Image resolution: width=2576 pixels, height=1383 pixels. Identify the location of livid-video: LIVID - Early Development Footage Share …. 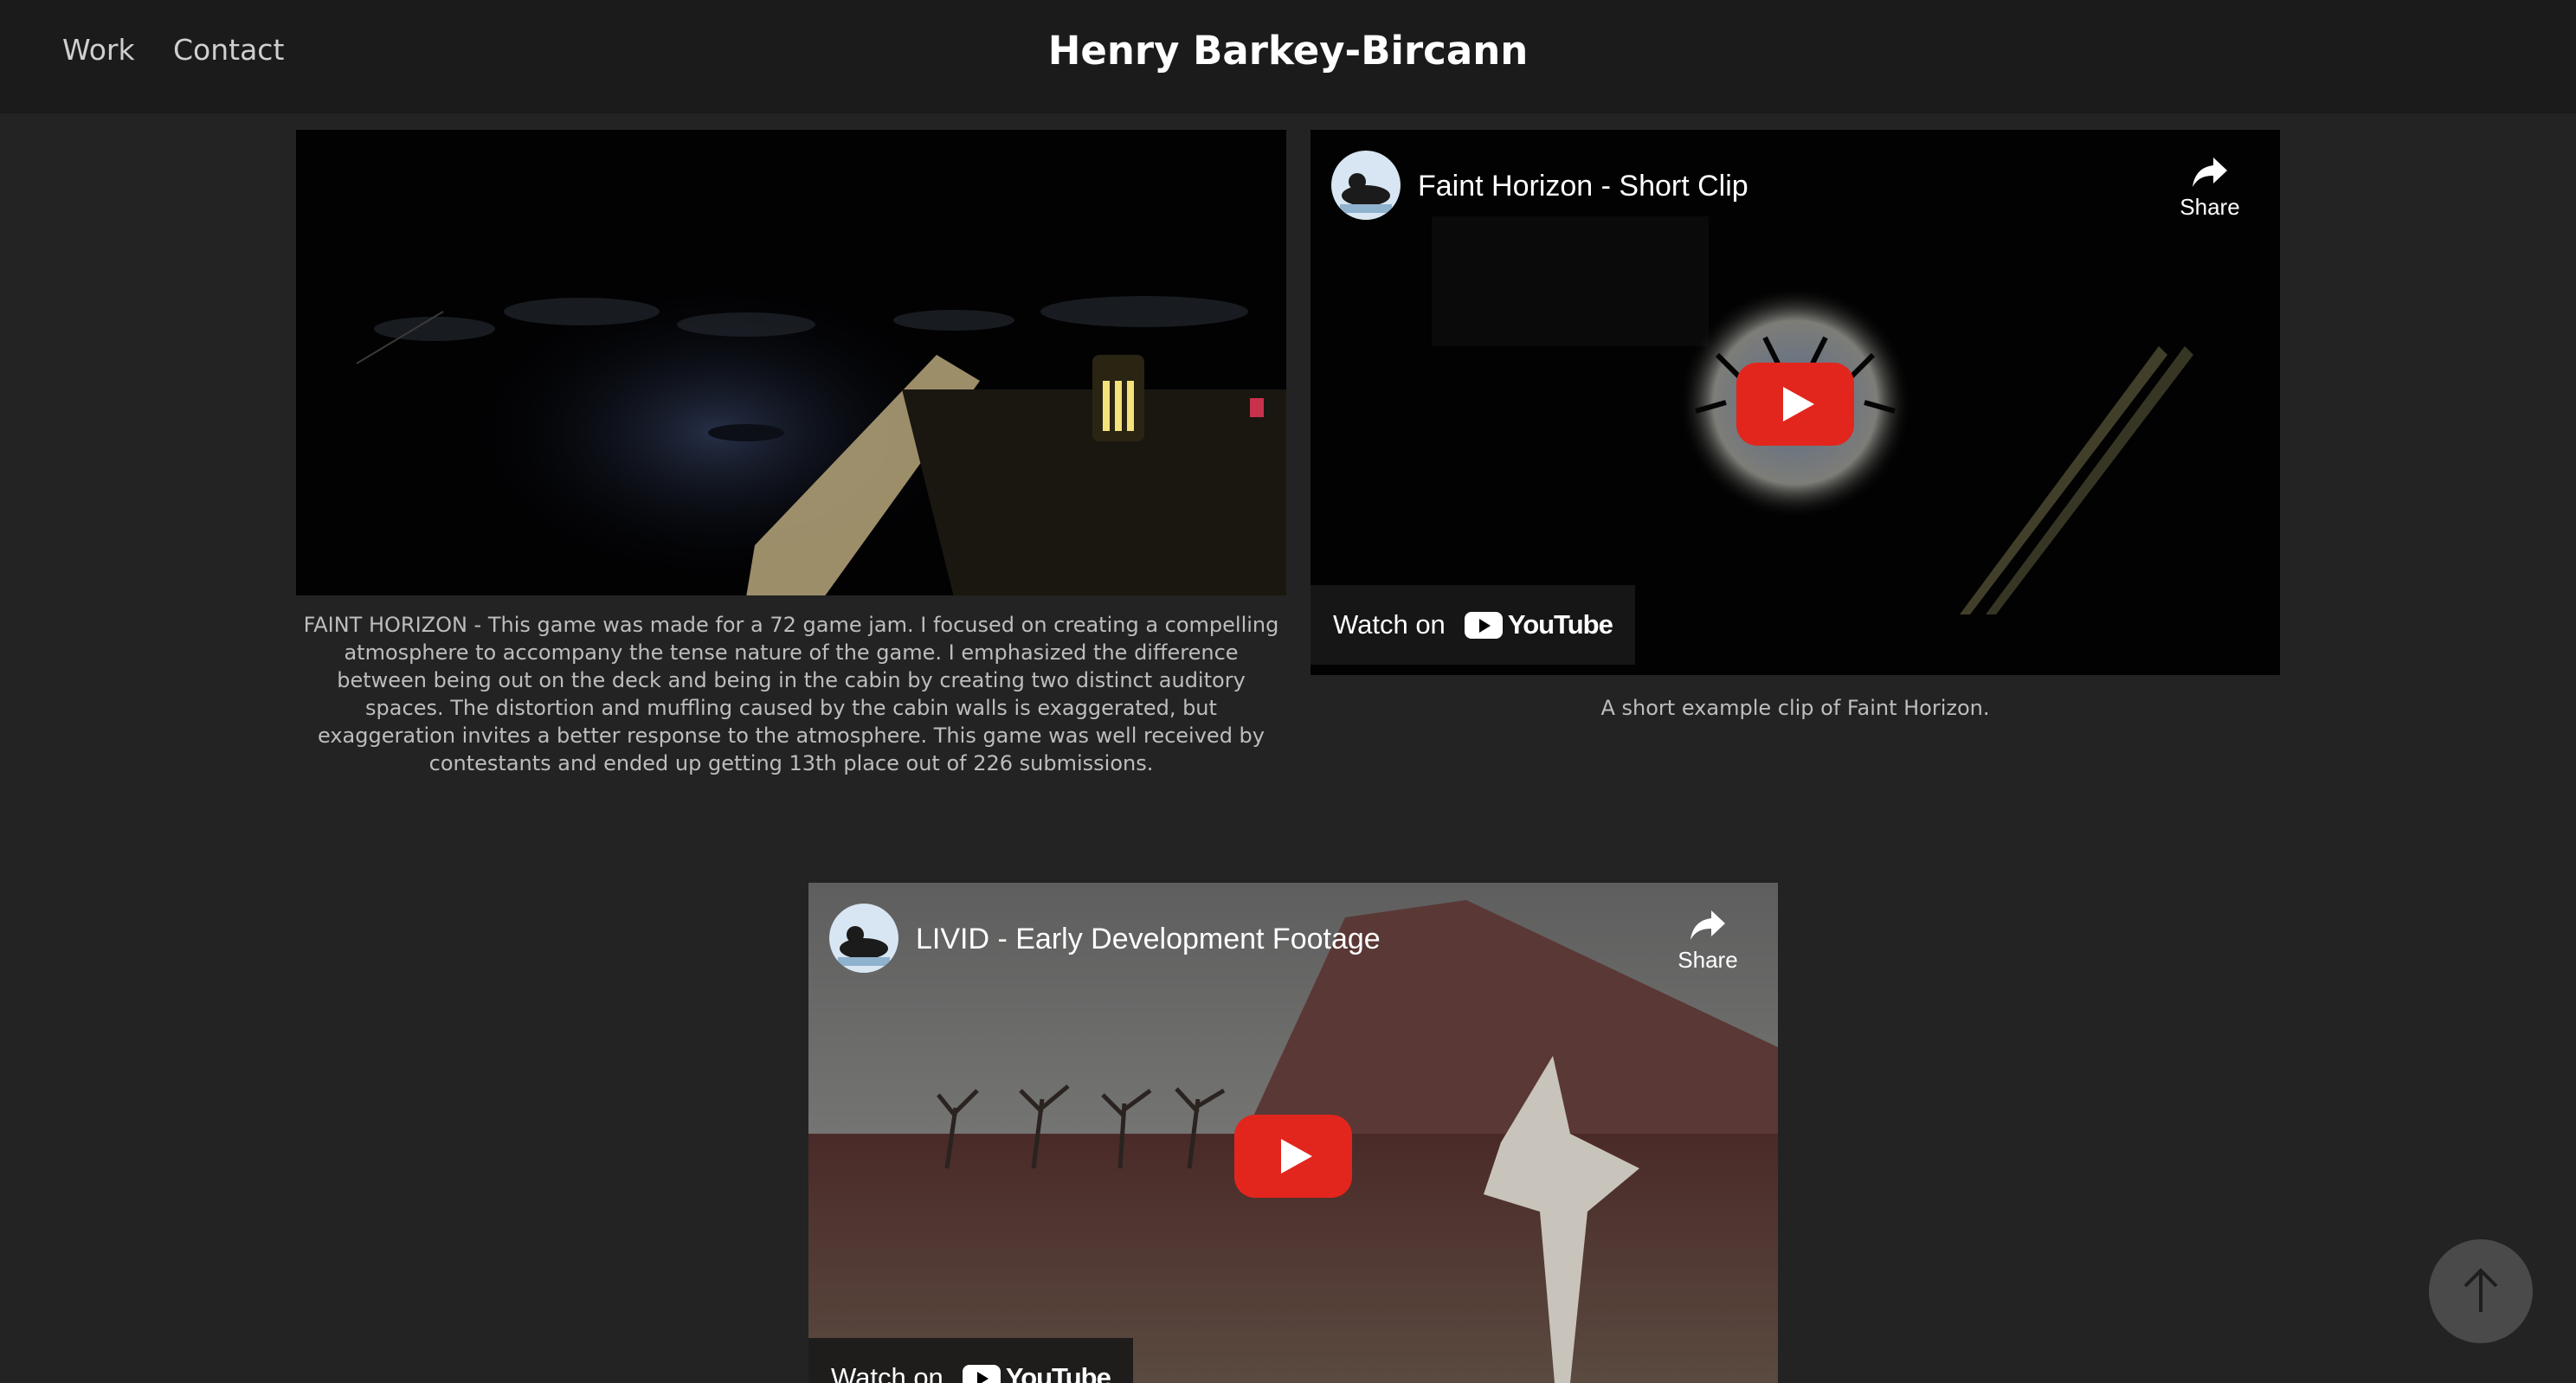
(1293, 1133).